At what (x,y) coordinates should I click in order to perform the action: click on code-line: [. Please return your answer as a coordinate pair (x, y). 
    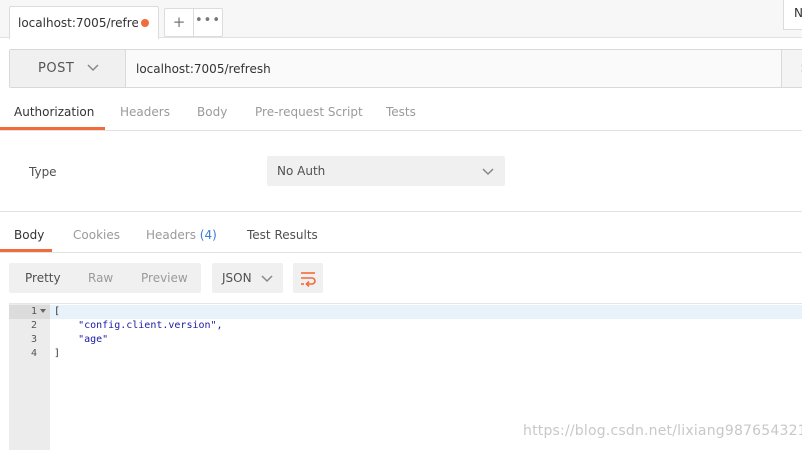
    Looking at the image, I should click on (57, 311).